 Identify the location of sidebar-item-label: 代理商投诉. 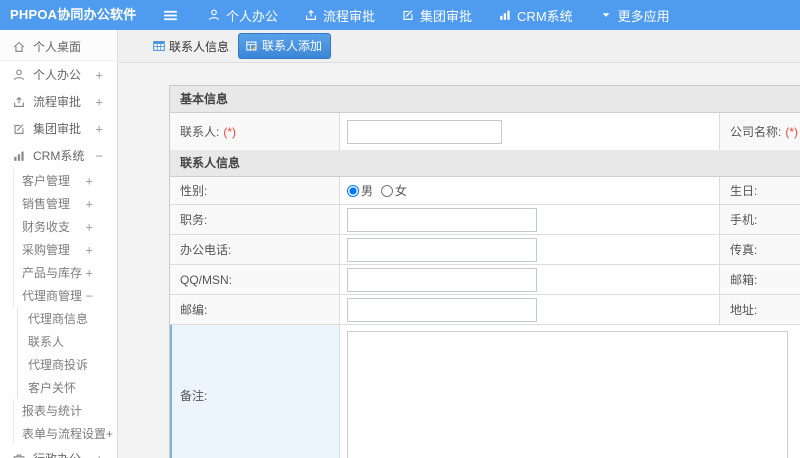
(58, 365).